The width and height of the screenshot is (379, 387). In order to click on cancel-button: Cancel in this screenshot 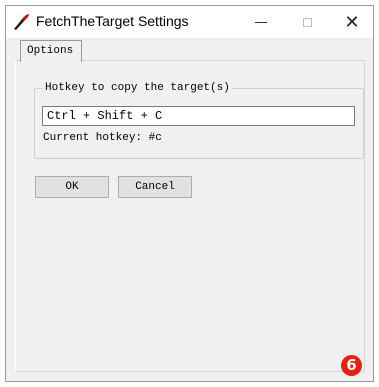, I will do `click(155, 187)`.